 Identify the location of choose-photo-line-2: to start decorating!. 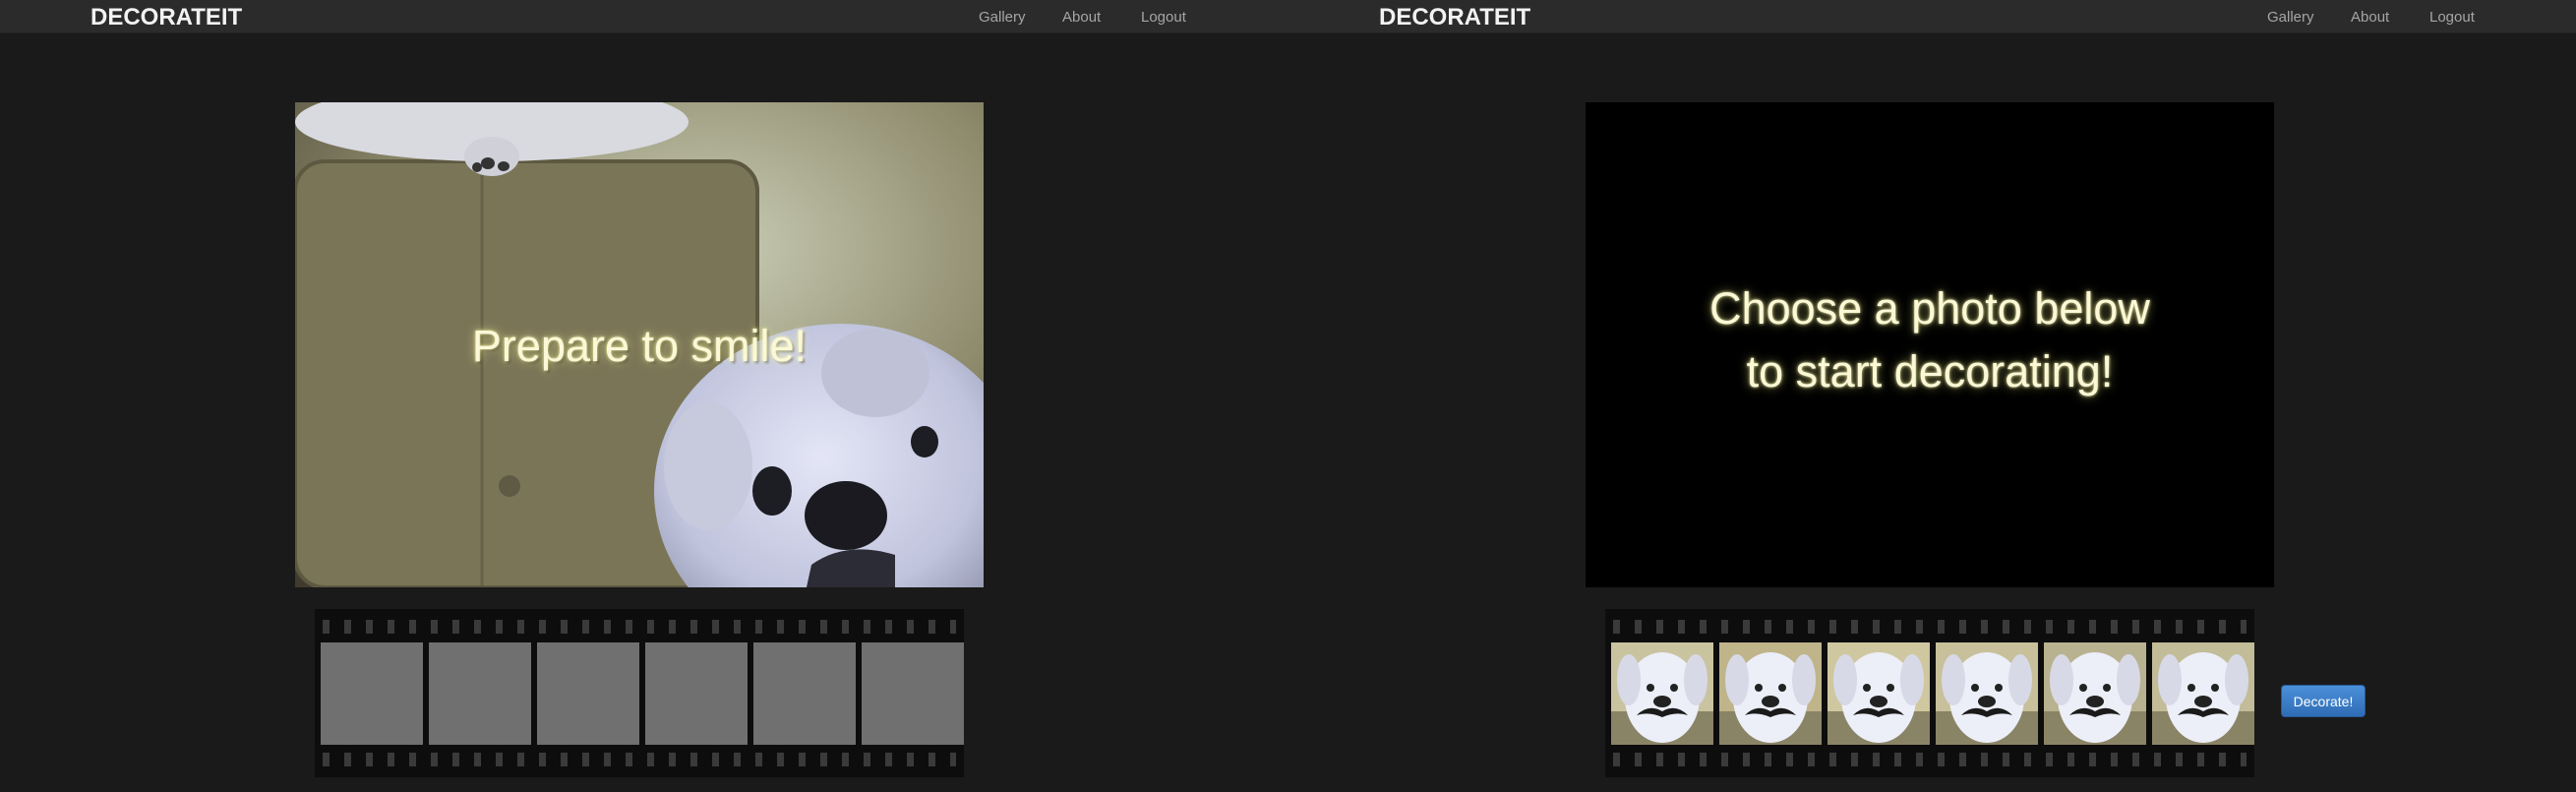
(1930, 371).